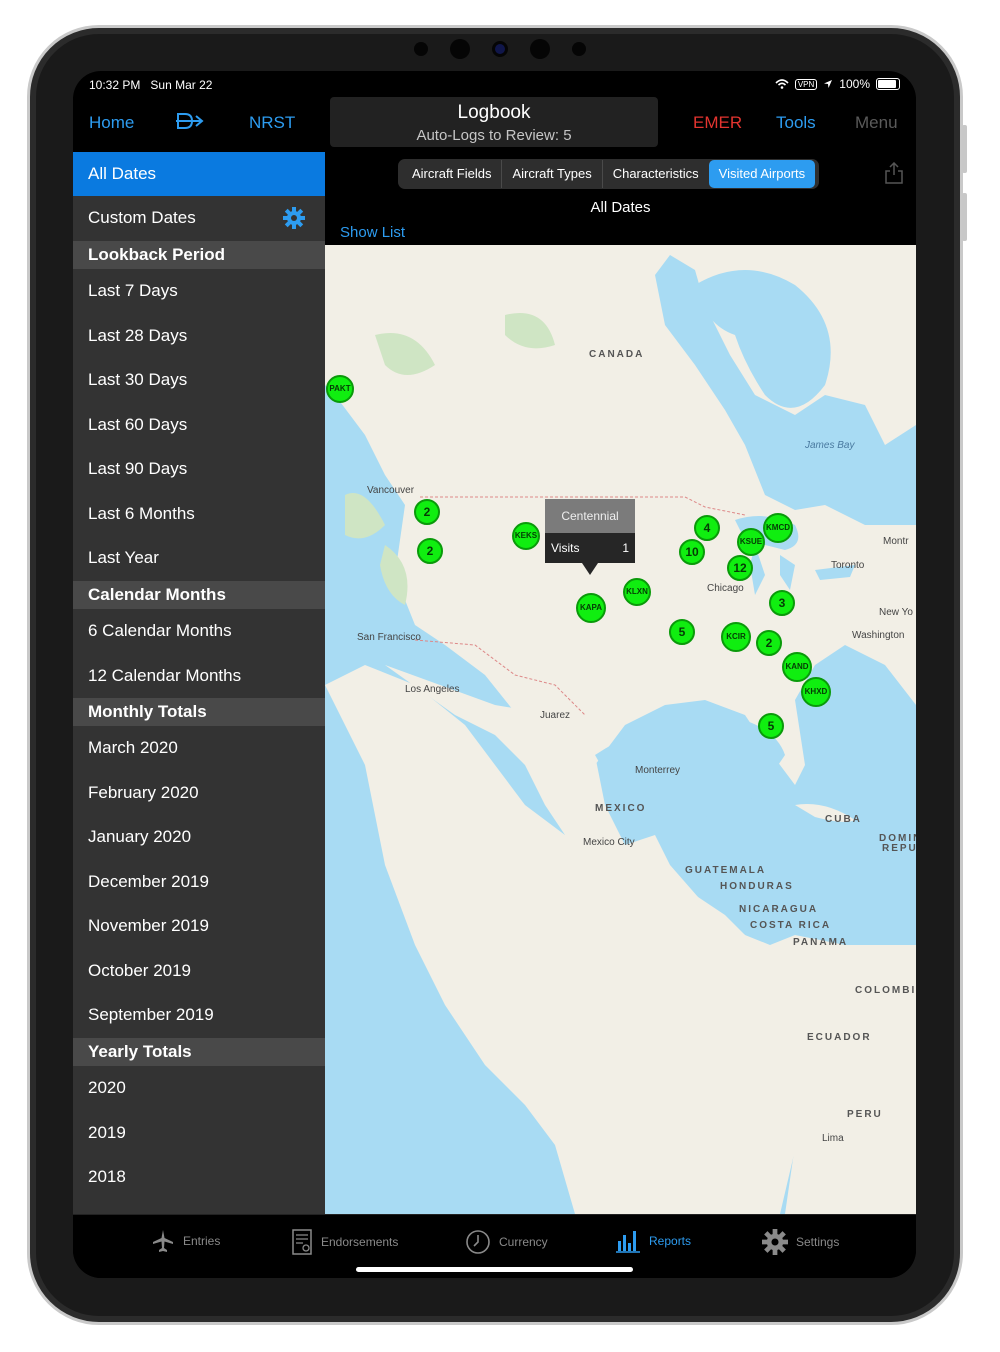  I want to click on sidebar-item-november-2019: November 2019, so click(199, 926).